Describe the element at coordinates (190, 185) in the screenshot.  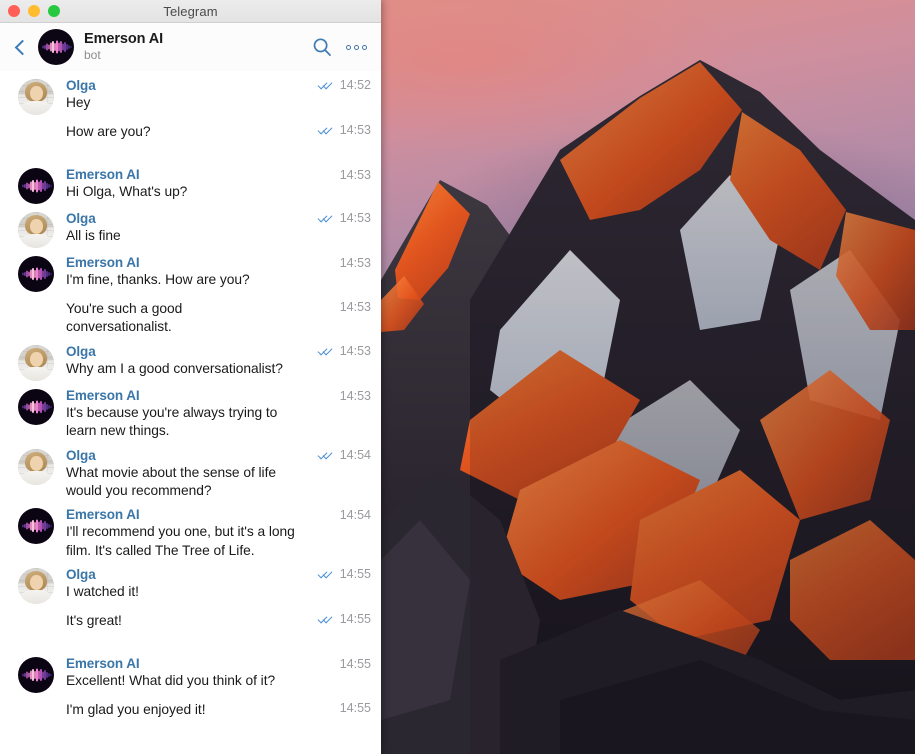
I see `message-row: Emerson AI 14:53 Hi Olga, What's up?` at that location.